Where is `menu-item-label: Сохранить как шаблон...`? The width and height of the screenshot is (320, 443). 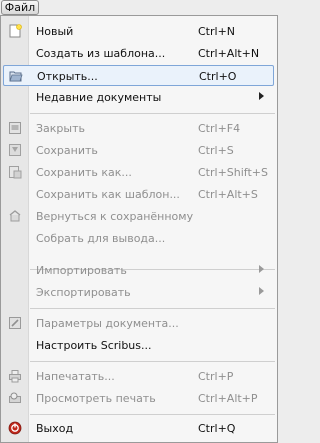 menu-item-label: Сохранить как шаблон... is located at coordinates (108, 194).